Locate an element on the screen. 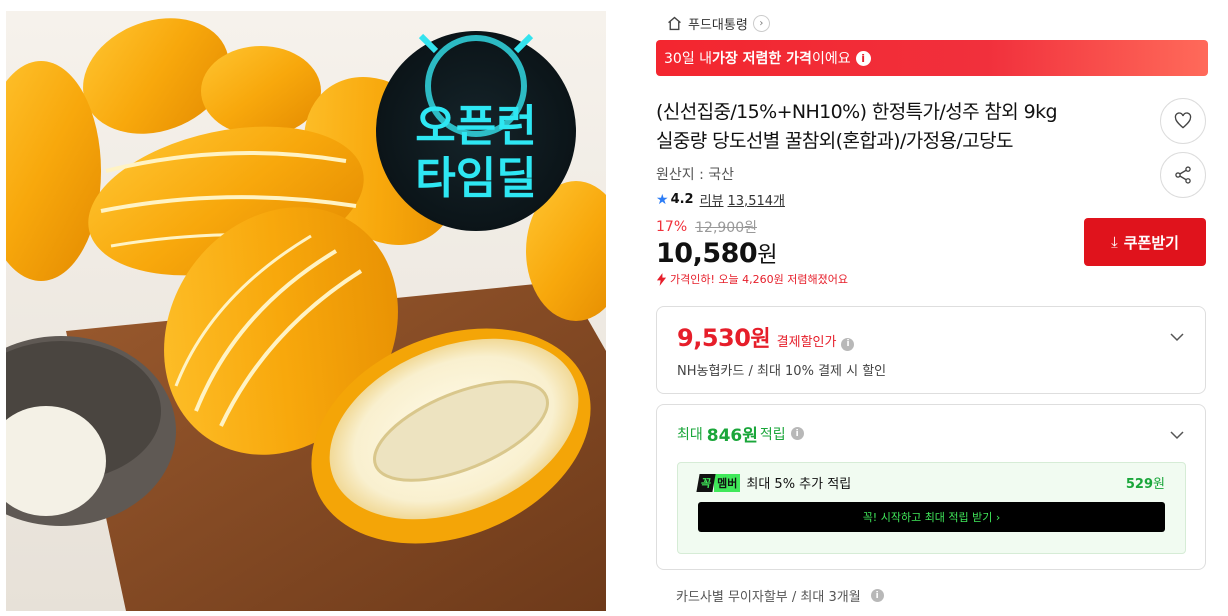 The image size is (1228, 616). member-amount-unit: 원 is located at coordinates (1159, 484).